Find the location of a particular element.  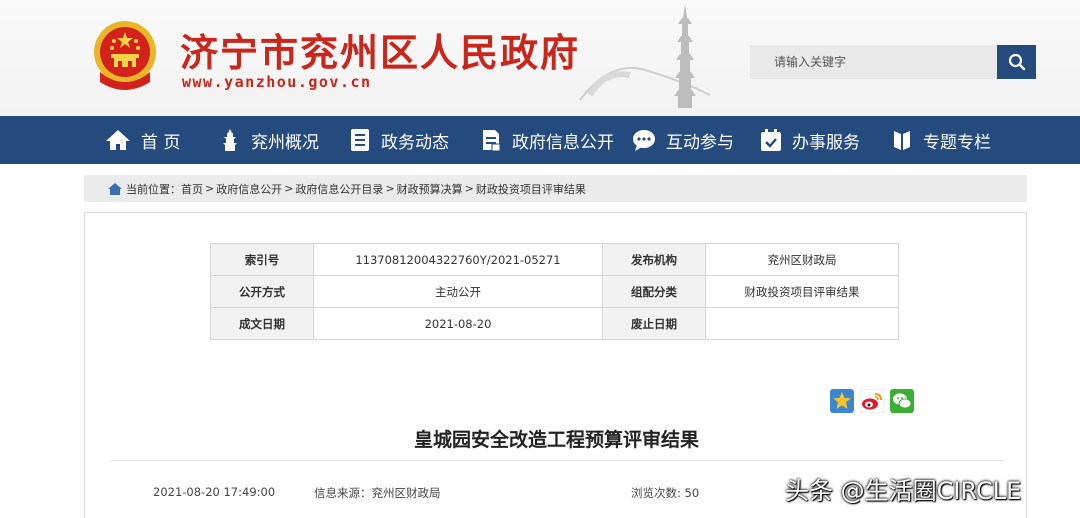

article-title: 皇城园安全改造工程预算评审结果 is located at coordinates (556, 440).